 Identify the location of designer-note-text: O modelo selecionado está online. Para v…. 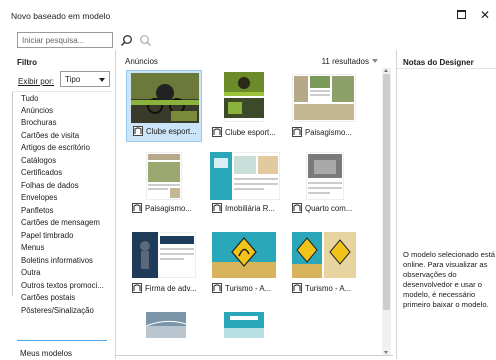
(449, 279).